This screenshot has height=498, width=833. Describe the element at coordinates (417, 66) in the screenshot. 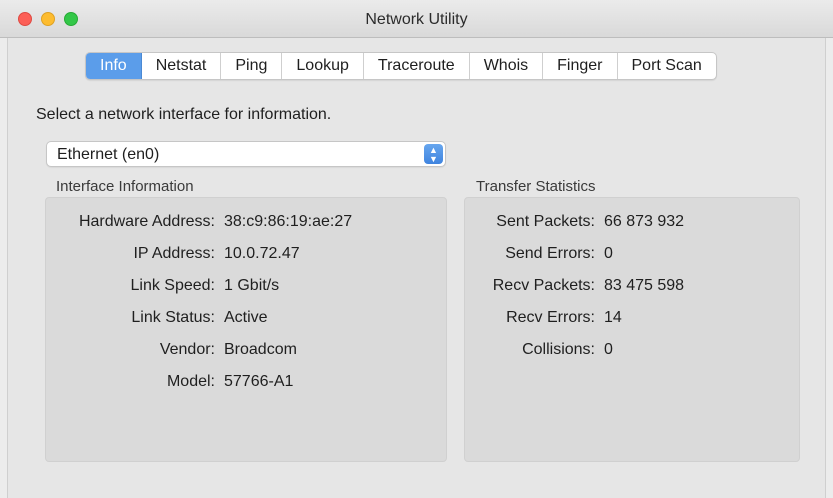

I see `tab-traceroute: Traceroute` at that location.